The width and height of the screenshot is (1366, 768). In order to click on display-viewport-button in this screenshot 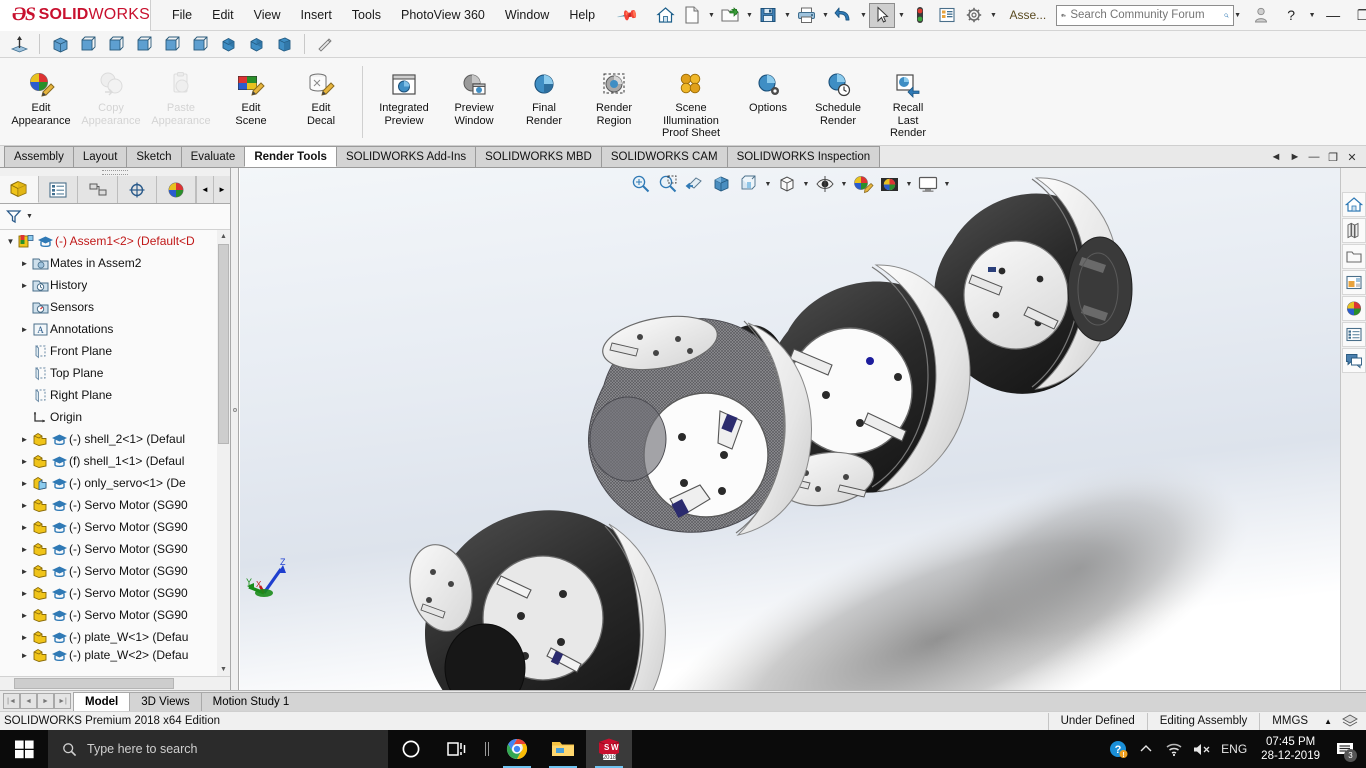, I will do `click(928, 184)`.